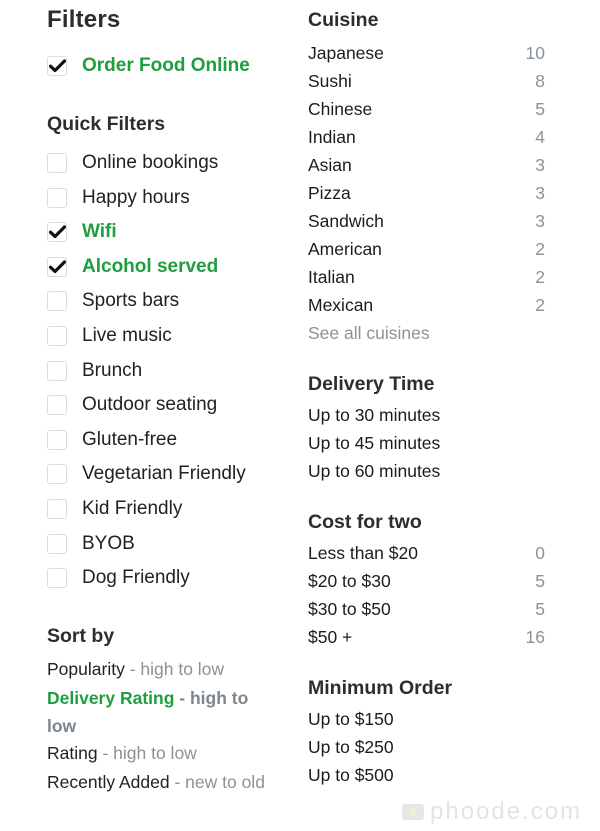 This screenshot has height=831, width=600. What do you see at coordinates (365, 522) in the screenshot?
I see `cost-for-two-title: Cost for two` at bounding box center [365, 522].